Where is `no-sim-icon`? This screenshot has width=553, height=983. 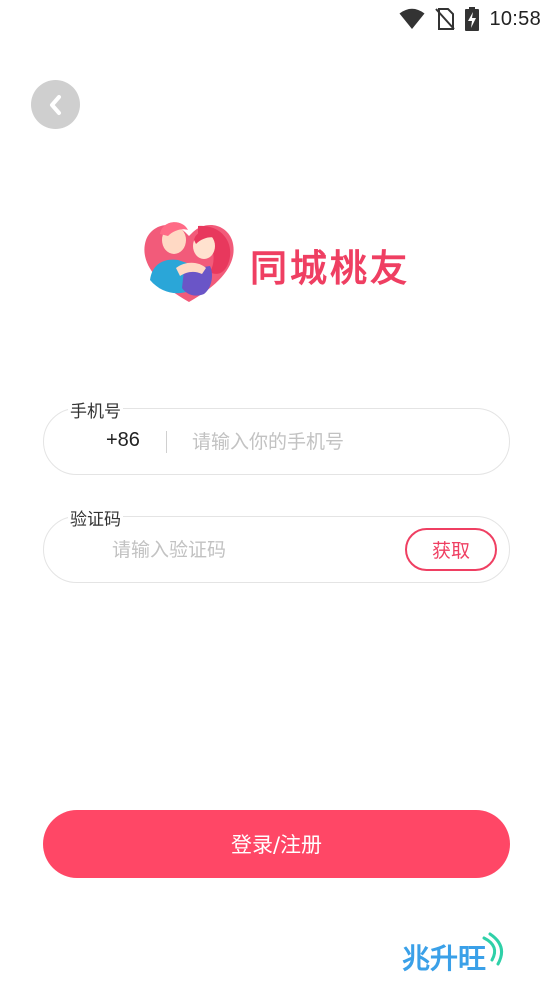 no-sim-icon is located at coordinates (445, 19).